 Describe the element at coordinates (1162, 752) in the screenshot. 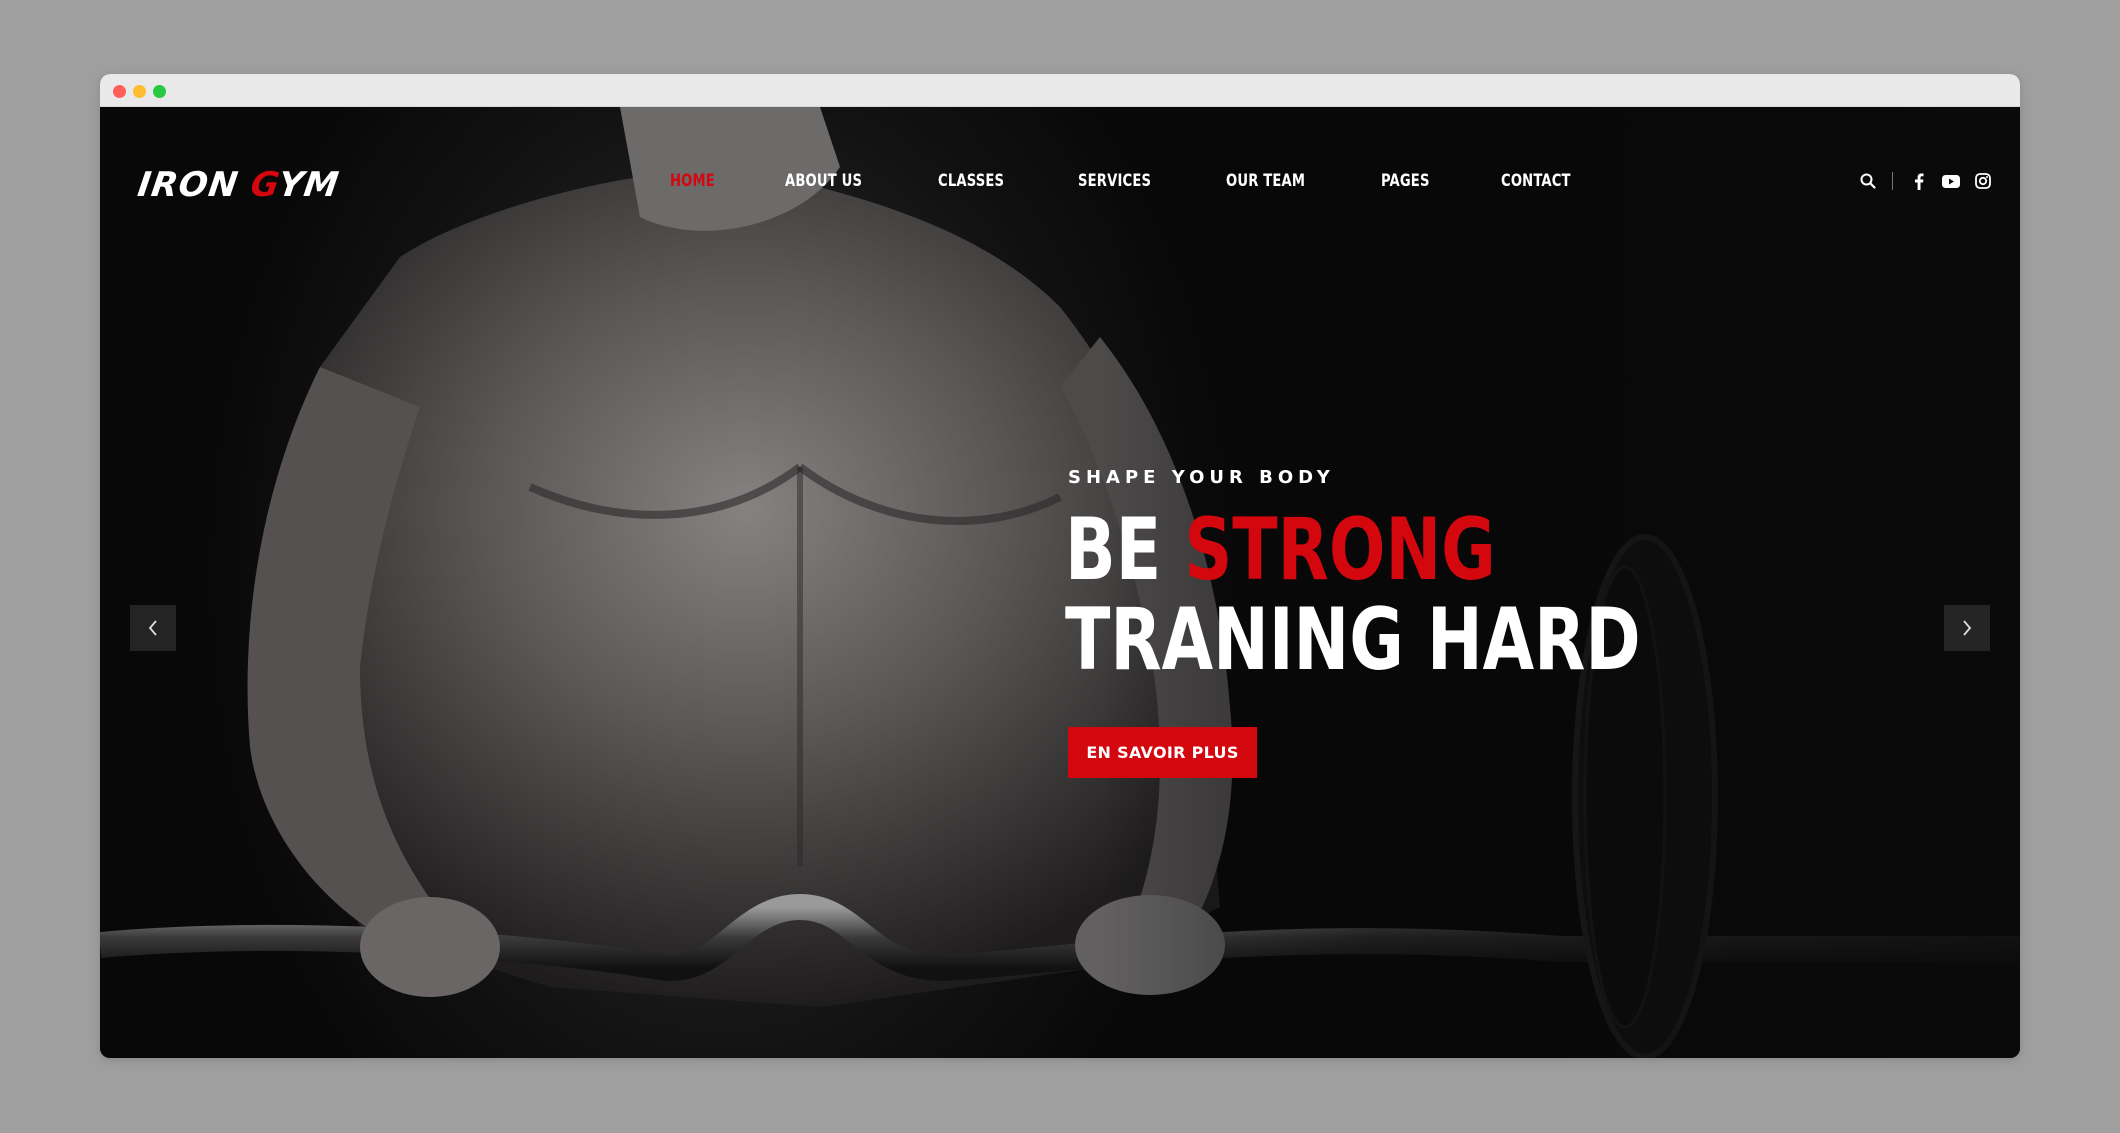

I see `learn-more-button: EN SAVOIR PLUS` at that location.